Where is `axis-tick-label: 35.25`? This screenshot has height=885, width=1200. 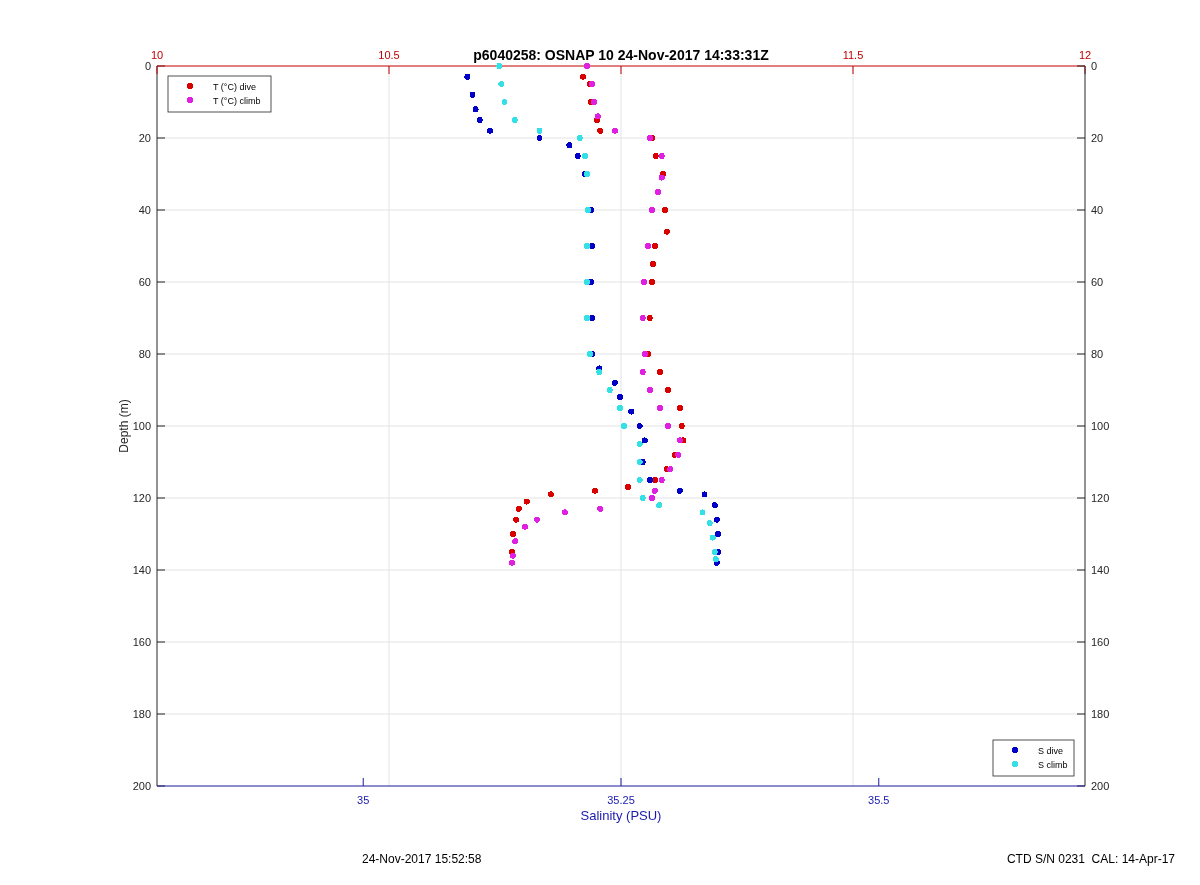 axis-tick-label: 35.25 is located at coordinates (621, 800).